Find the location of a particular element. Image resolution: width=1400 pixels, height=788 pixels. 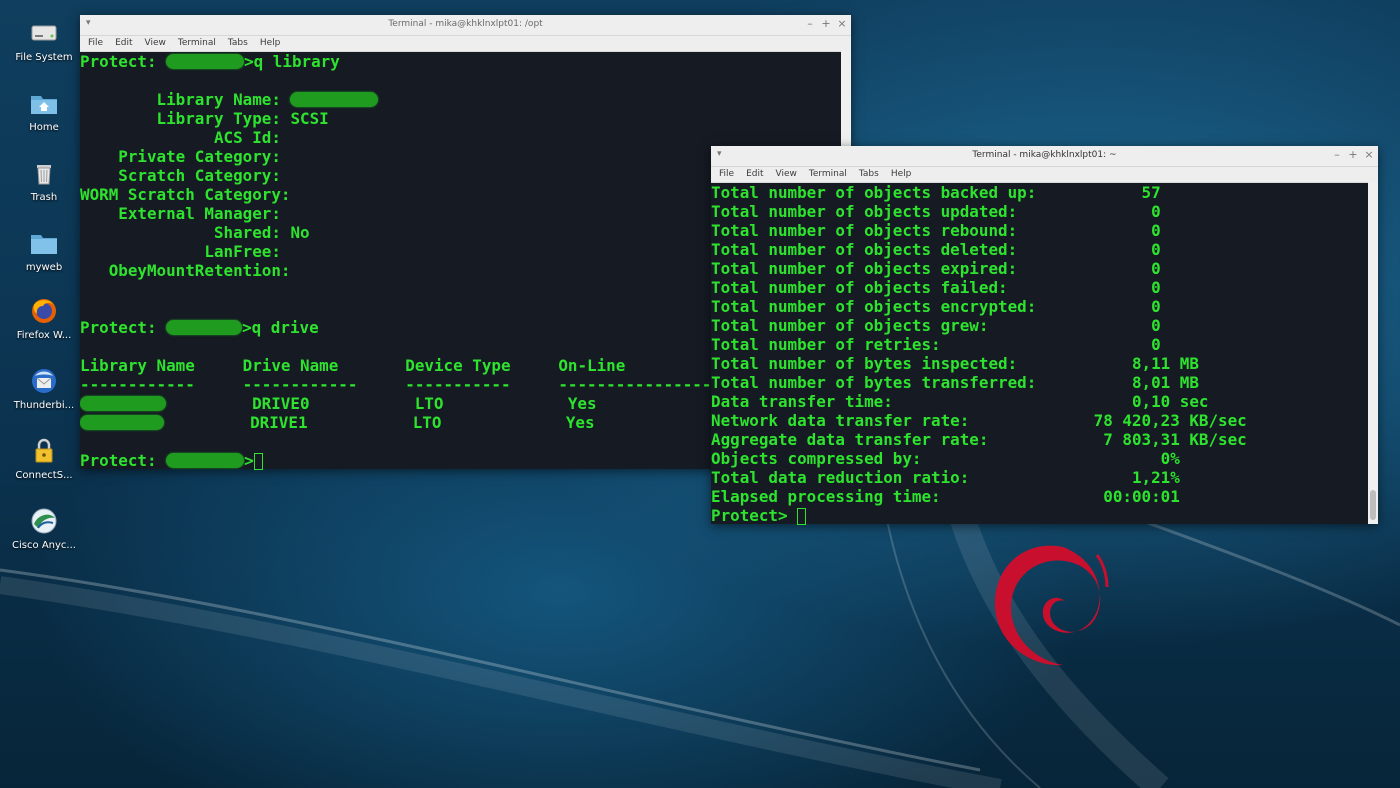

drive-icon is located at coordinates (44, 33).